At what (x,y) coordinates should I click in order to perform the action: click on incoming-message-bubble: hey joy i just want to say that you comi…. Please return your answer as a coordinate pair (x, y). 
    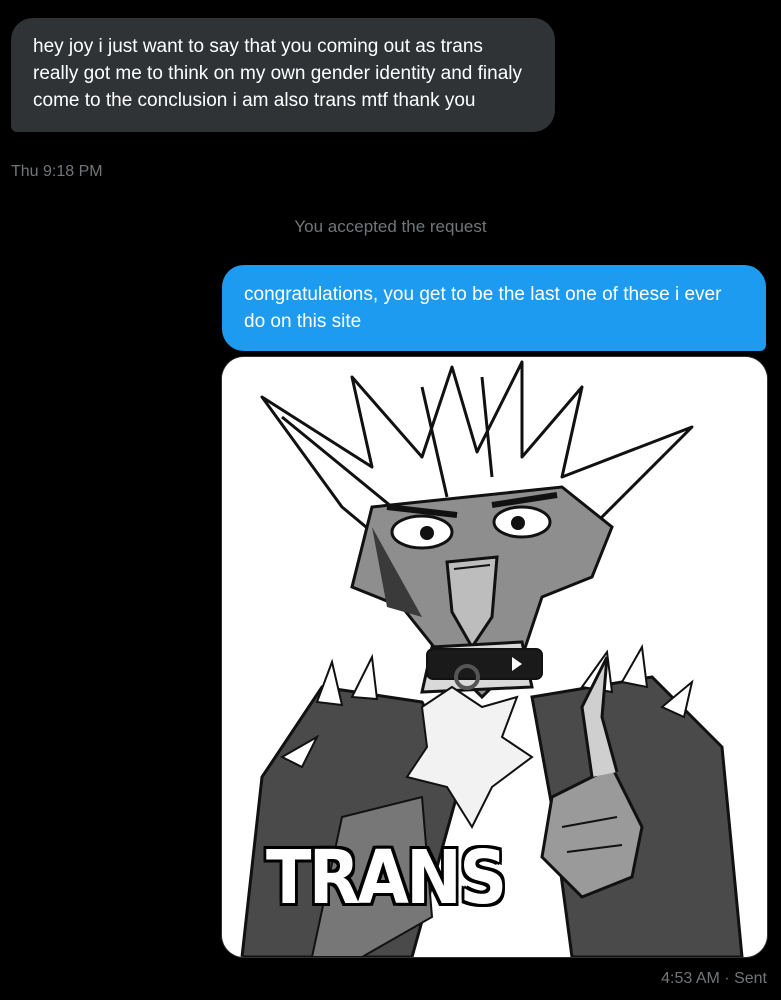
    Looking at the image, I should click on (283, 75).